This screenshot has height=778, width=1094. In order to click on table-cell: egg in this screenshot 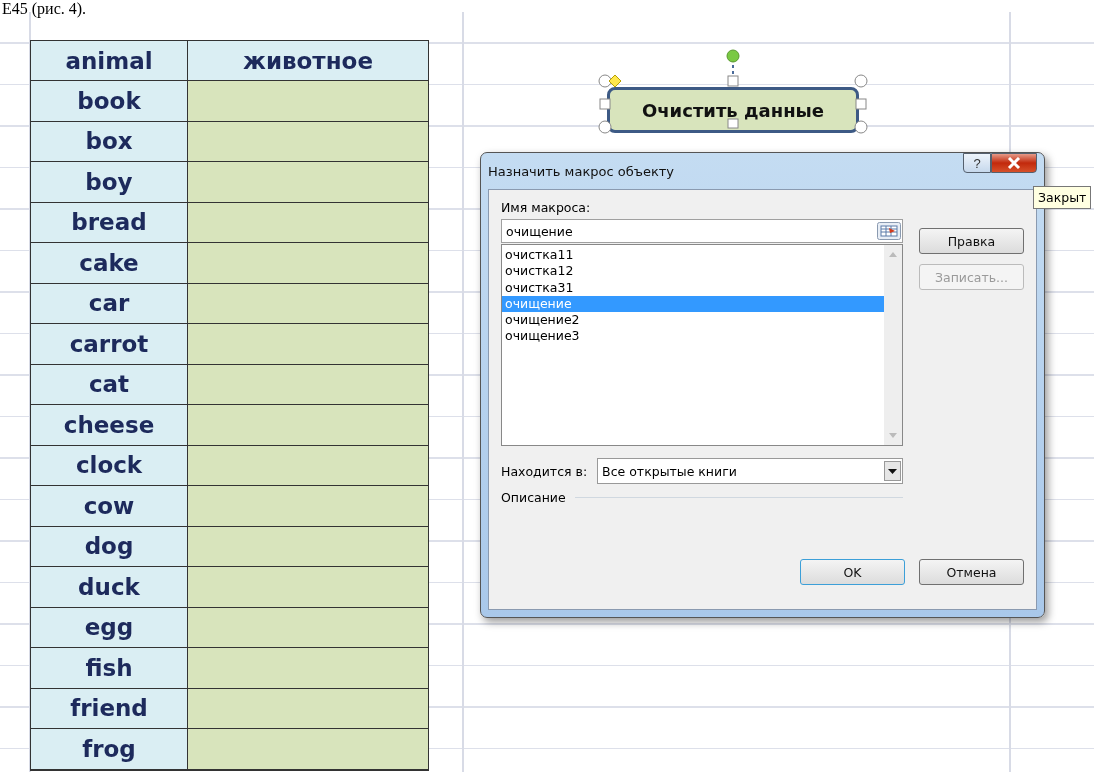, I will do `click(109, 627)`.